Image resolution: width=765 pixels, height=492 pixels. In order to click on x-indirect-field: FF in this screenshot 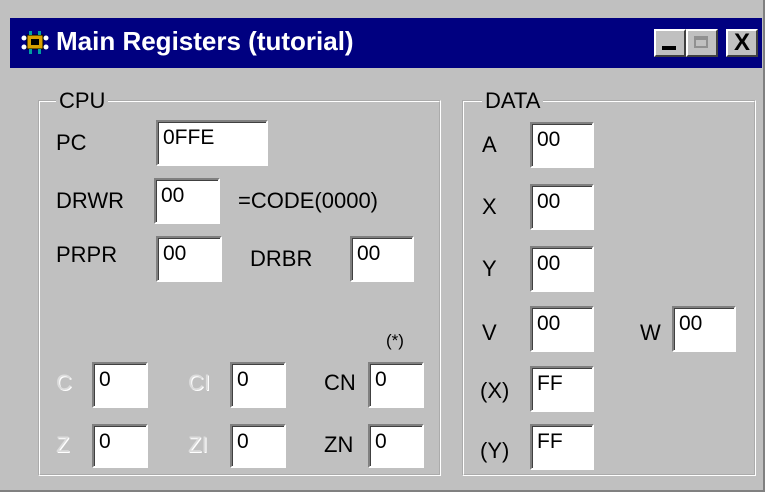, I will do `click(562, 389)`.